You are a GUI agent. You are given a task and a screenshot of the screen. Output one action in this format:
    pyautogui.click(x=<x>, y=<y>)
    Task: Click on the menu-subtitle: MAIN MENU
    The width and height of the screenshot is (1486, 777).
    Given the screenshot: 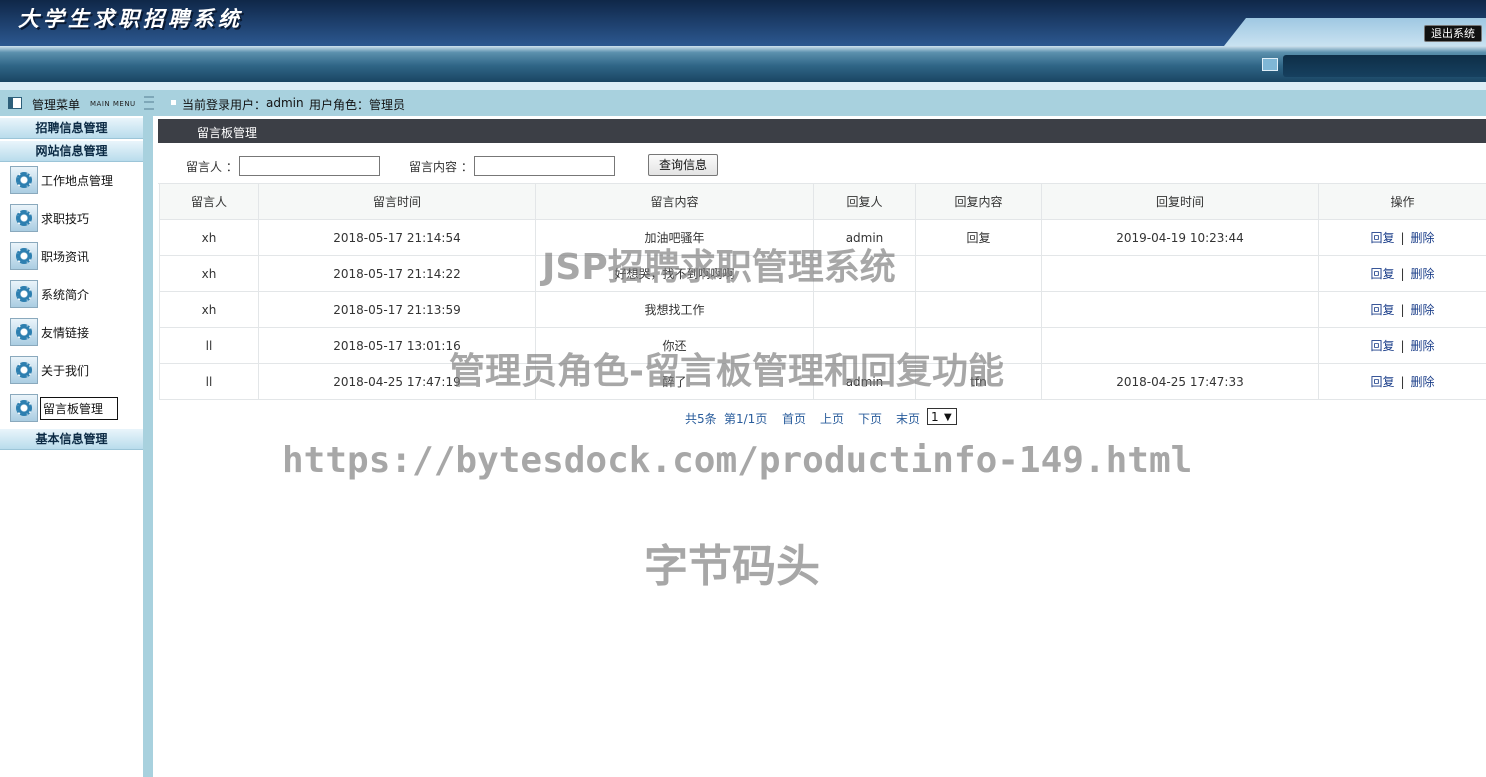 What is the action you would take?
    pyautogui.click(x=113, y=104)
    